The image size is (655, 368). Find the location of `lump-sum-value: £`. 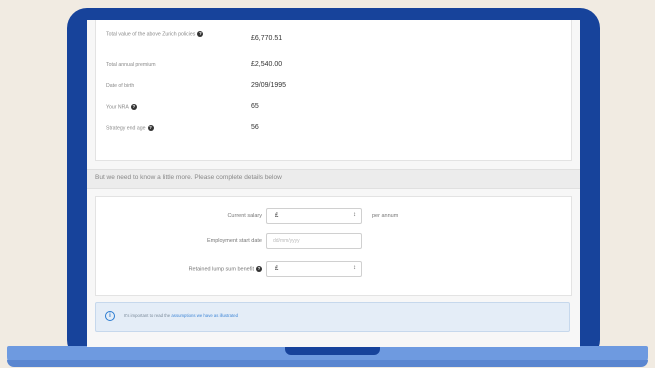

lump-sum-value: £ is located at coordinates (277, 269).